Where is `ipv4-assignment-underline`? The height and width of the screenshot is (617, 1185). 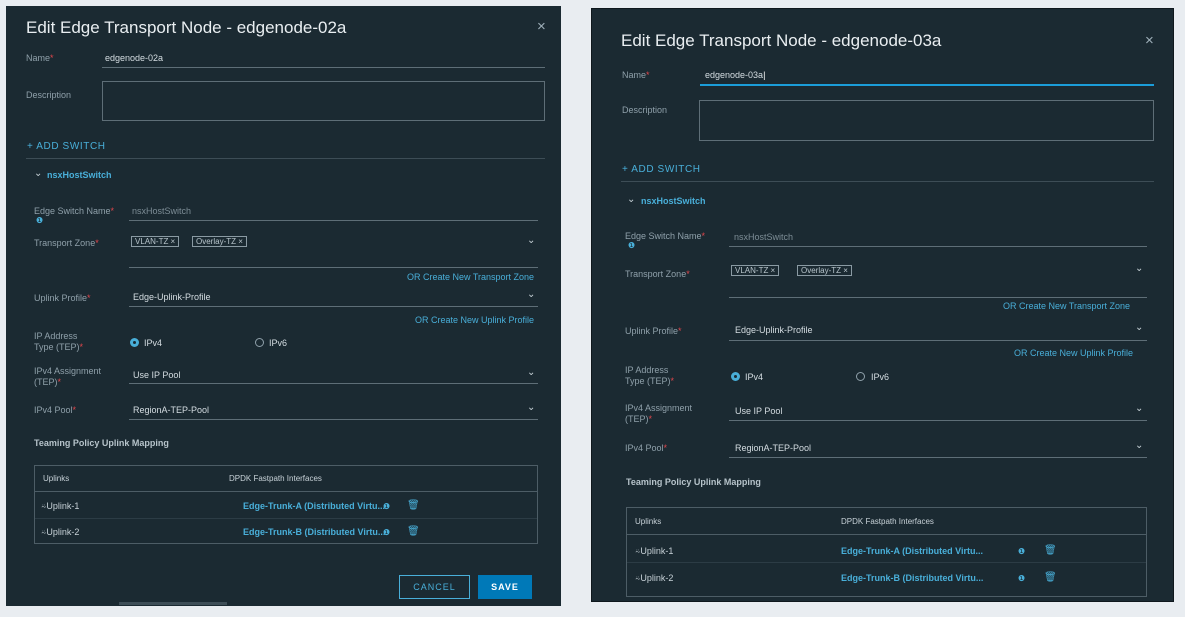 ipv4-assignment-underline is located at coordinates (333, 383).